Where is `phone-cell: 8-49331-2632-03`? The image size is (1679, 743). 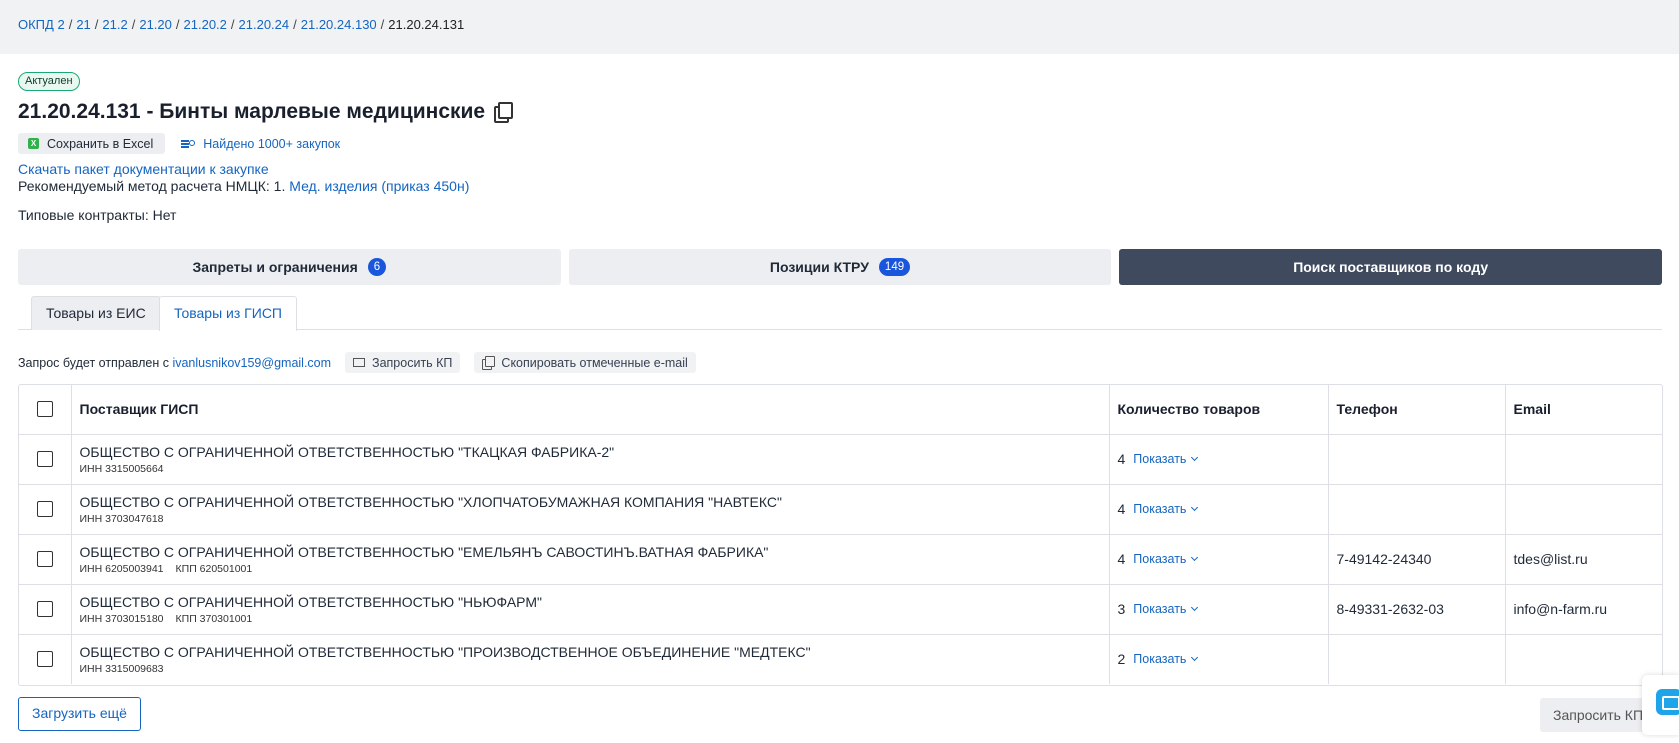 phone-cell: 8-49331-2632-03 is located at coordinates (1417, 609).